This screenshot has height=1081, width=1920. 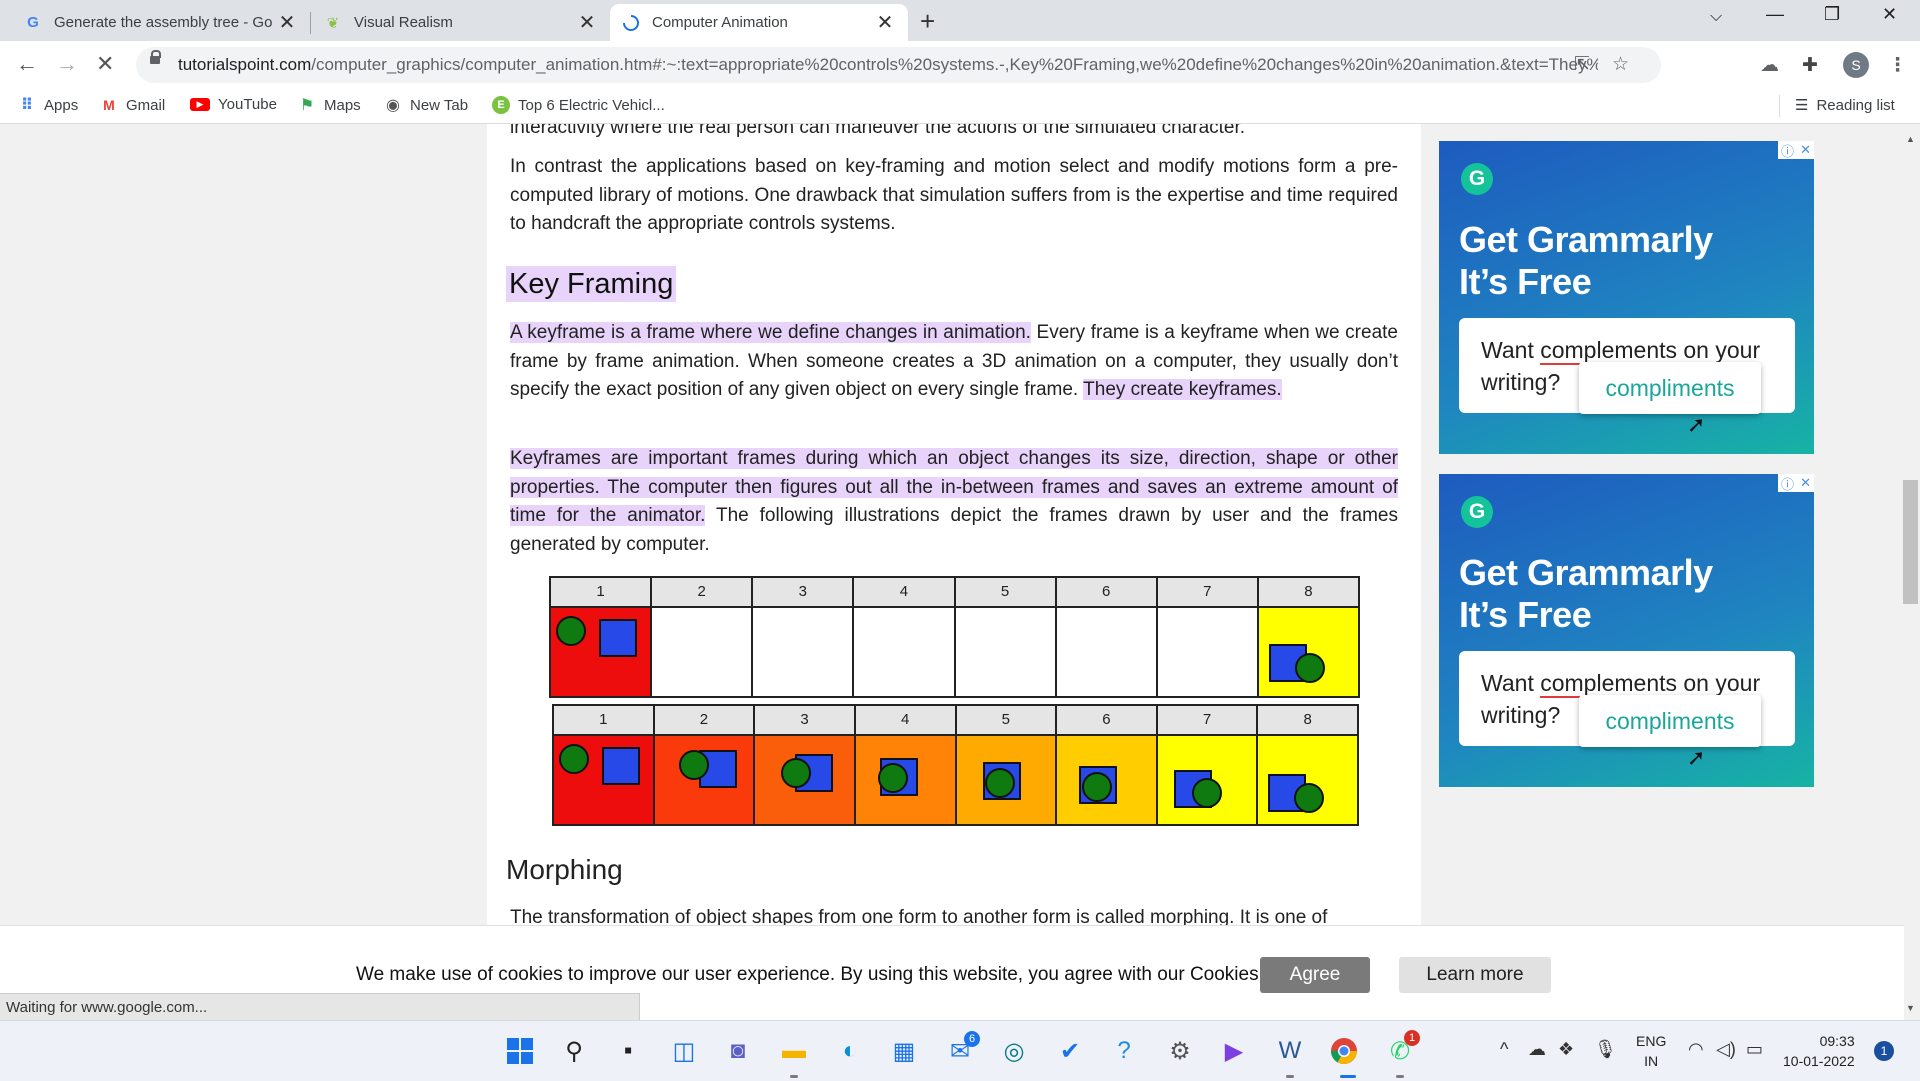 What do you see at coordinates (904, 1051) in the screenshot?
I see `store-icon: ▦` at bounding box center [904, 1051].